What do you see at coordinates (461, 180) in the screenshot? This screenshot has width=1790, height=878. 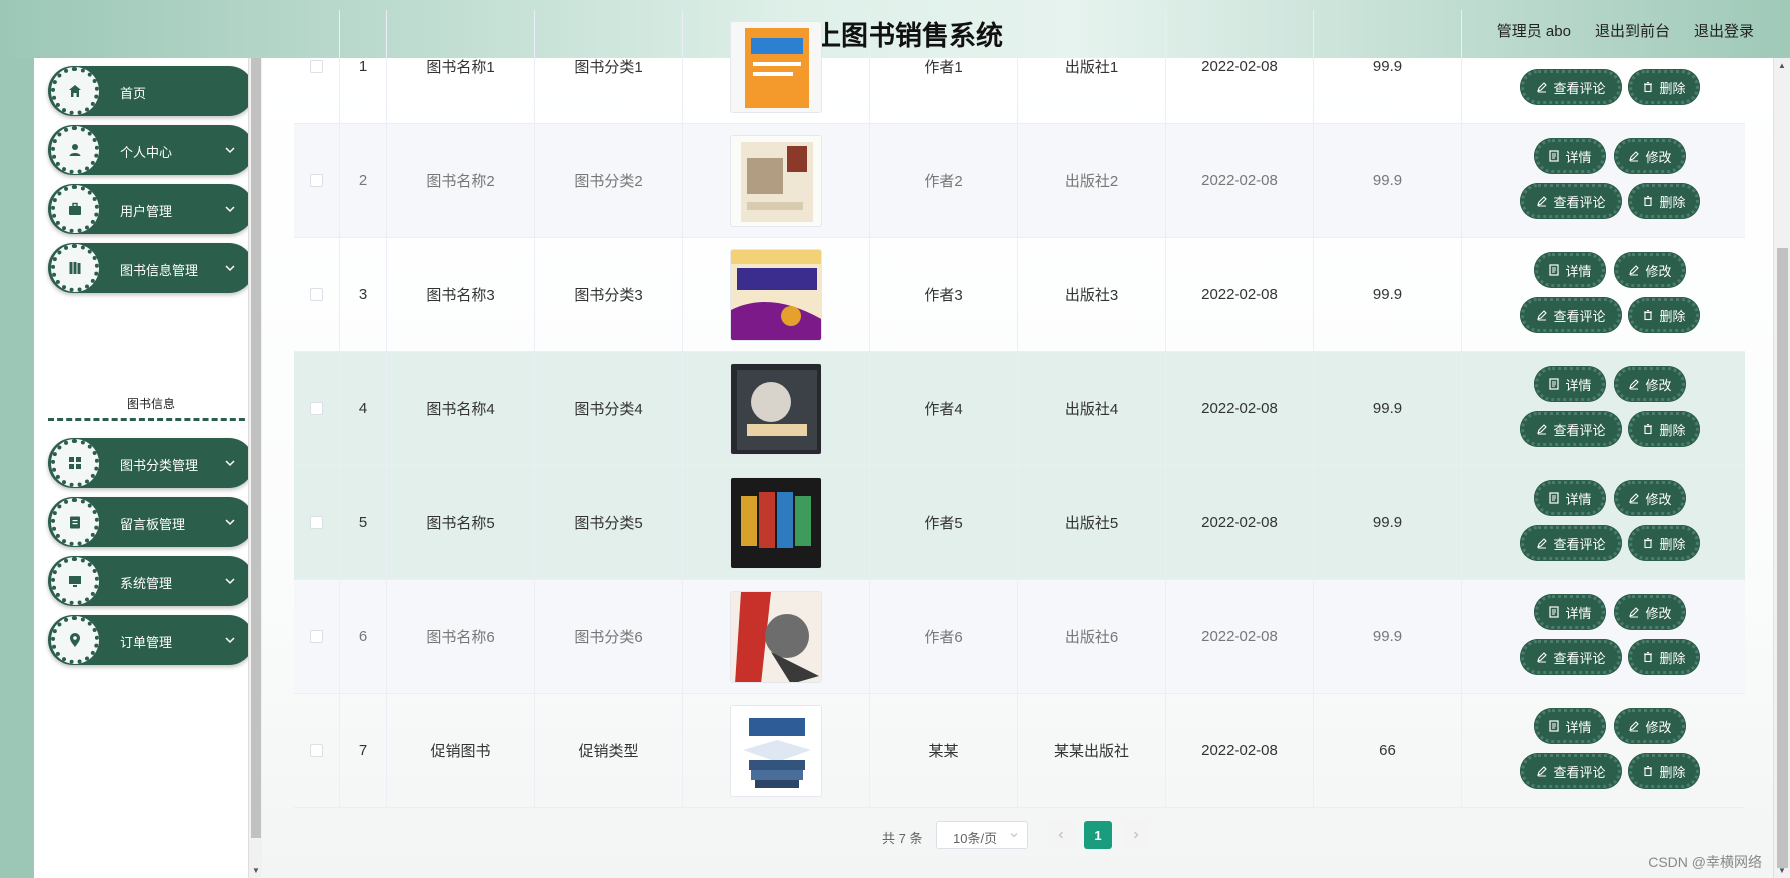 I see `book-name-cell: 图书名称2` at bounding box center [461, 180].